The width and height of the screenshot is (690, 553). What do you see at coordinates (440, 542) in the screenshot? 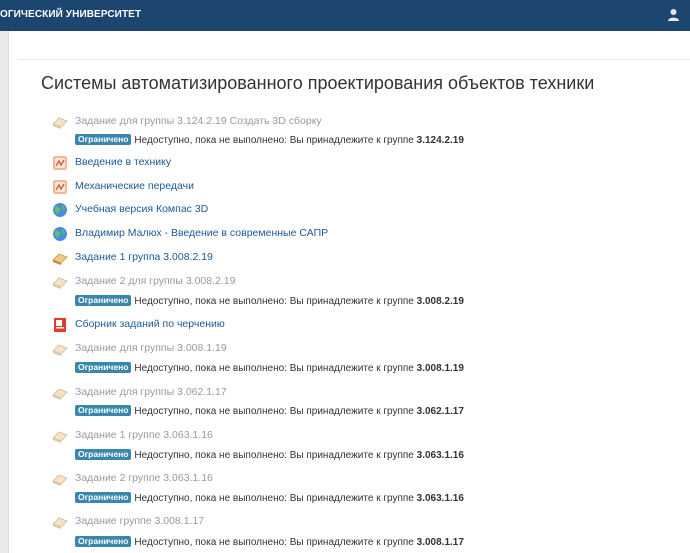
I see `restriction-group: 3.008.1.17` at bounding box center [440, 542].